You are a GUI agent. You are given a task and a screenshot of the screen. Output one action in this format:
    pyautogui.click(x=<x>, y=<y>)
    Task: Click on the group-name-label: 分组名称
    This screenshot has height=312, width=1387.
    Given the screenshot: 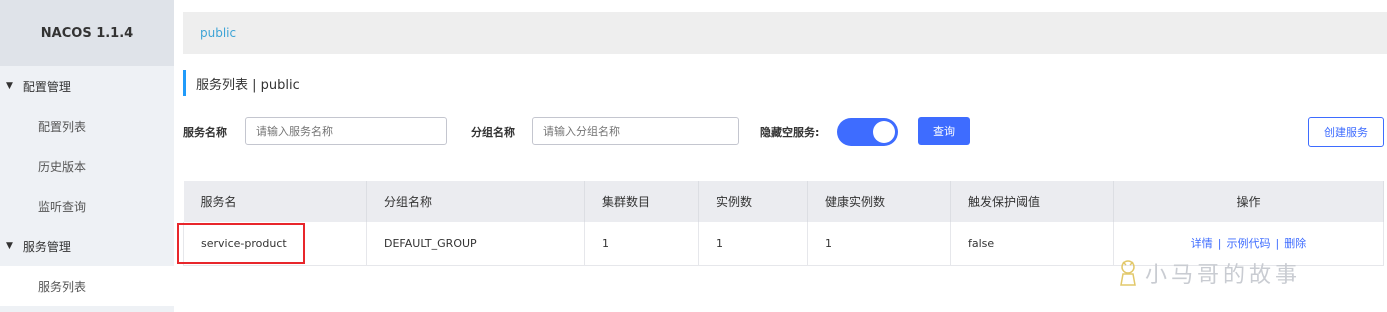 What is the action you would take?
    pyautogui.click(x=493, y=132)
    